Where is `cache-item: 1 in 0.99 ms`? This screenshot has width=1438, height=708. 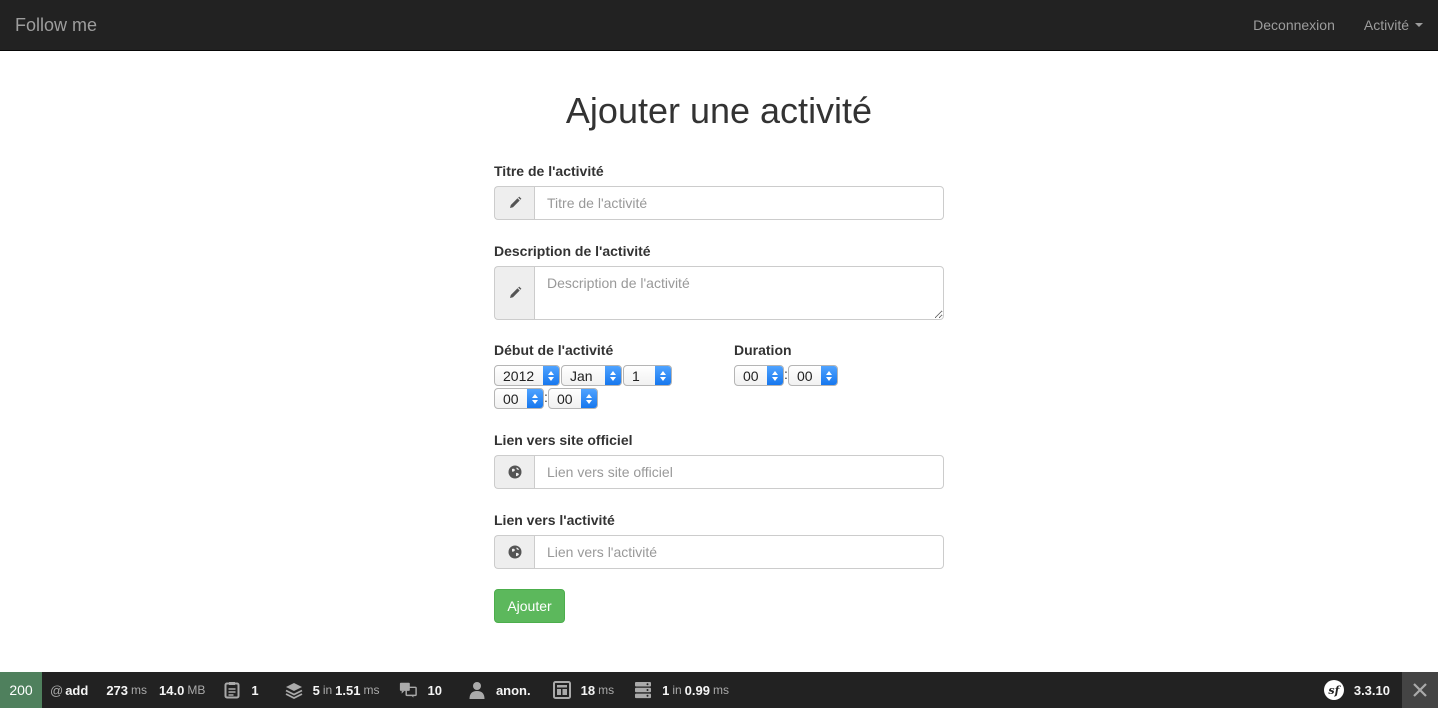 cache-item: 1 in 0.99 ms is located at coordinates (681, 690).